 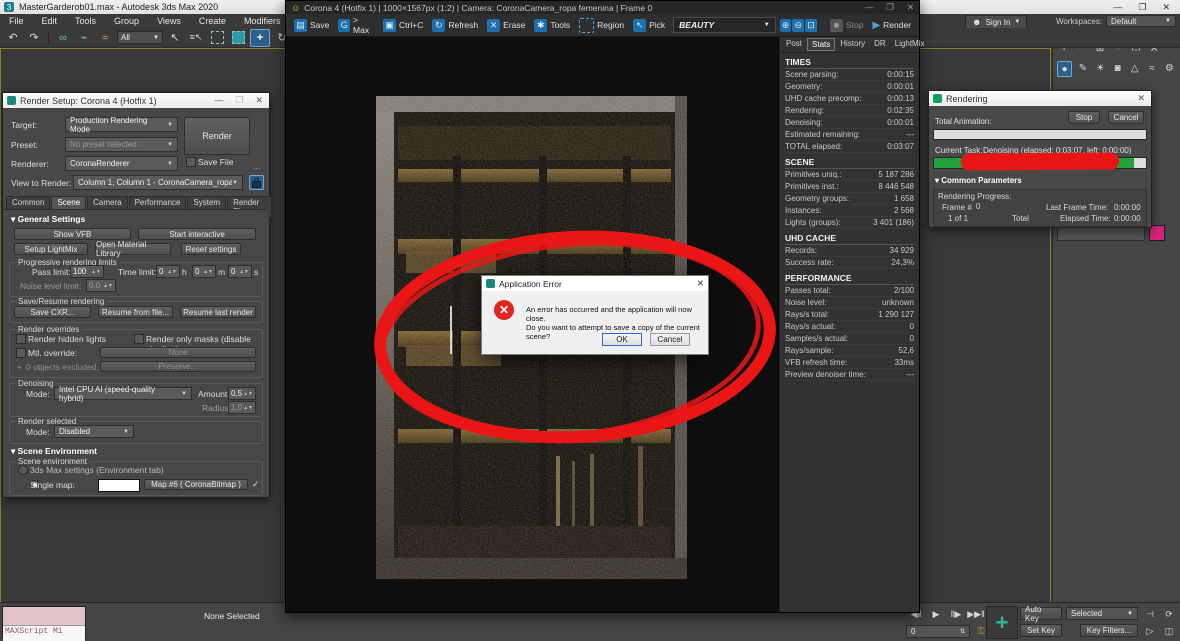 I want to click on set-key-button: Set Key, so click(x=1041, y=630).